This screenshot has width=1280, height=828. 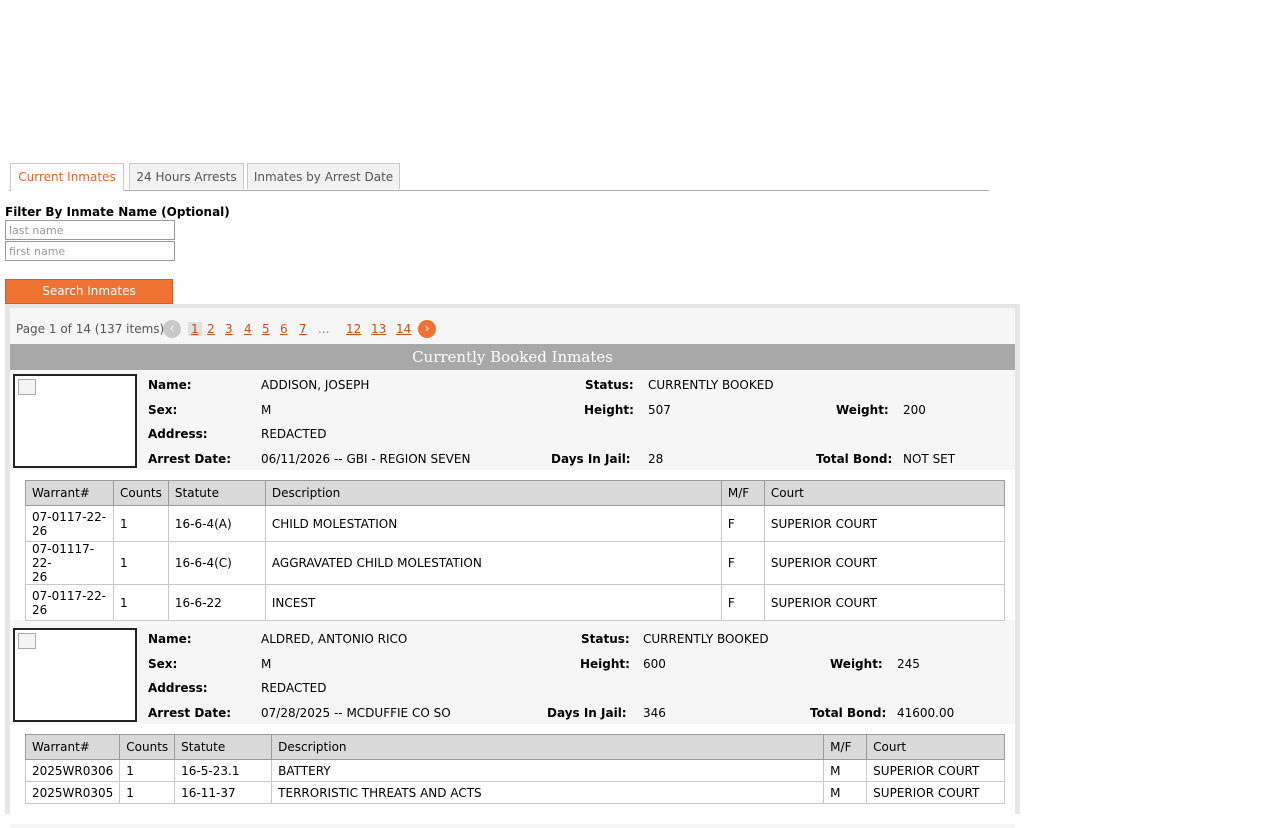 I want to click on inmate-days-in-jail: 28, so click(x=656, y=459).